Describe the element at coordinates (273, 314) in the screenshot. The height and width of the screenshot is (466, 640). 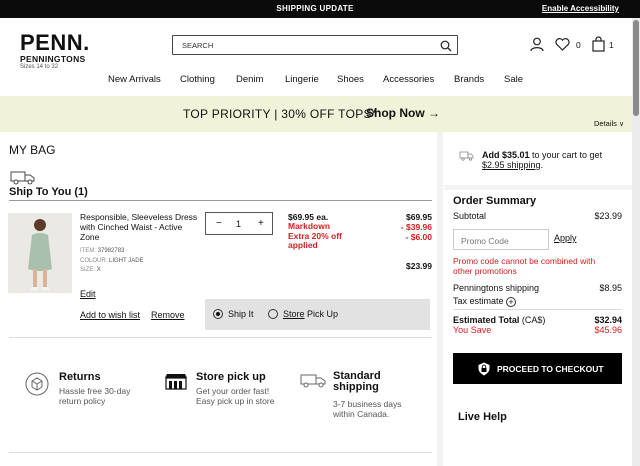
I see `store-pickup-radio` at that location.